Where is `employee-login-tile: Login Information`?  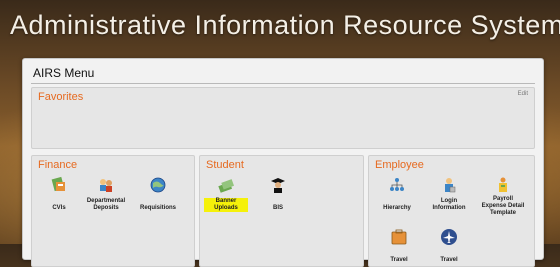 employee-login-tile: Login Information is located at coordinates (449, 195).